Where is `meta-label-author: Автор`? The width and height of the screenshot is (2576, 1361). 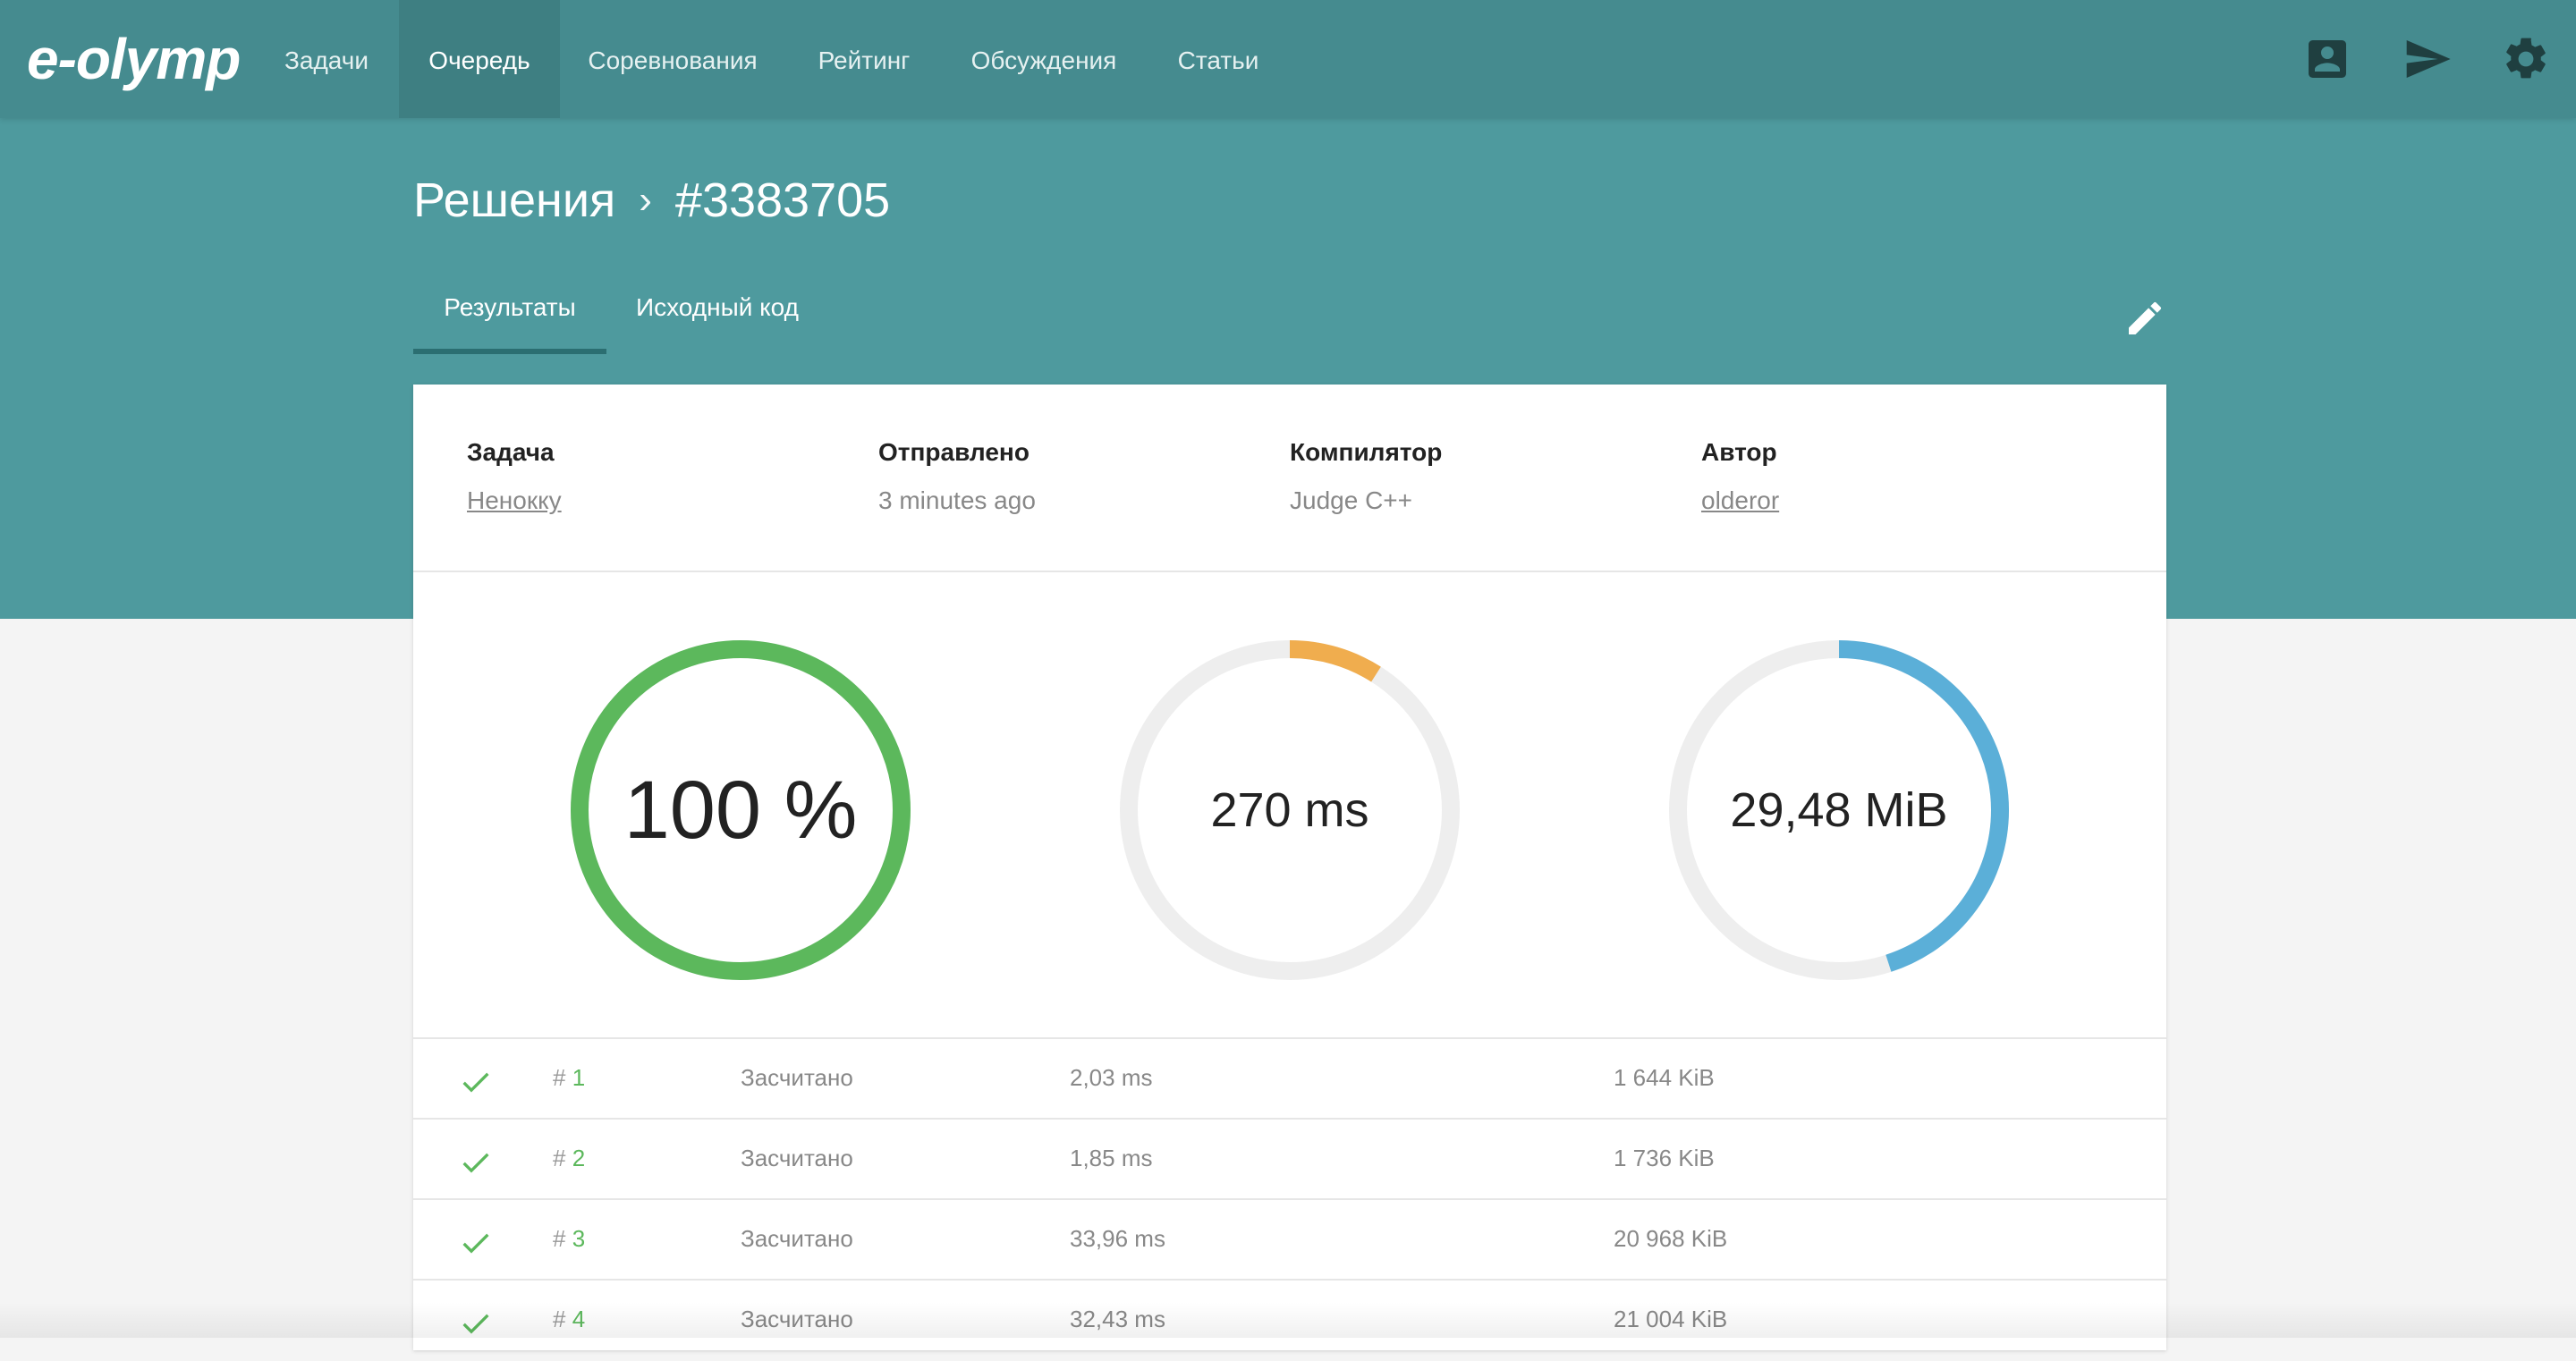
meta-label-author: Автор is located at coordinates (1739, 452).